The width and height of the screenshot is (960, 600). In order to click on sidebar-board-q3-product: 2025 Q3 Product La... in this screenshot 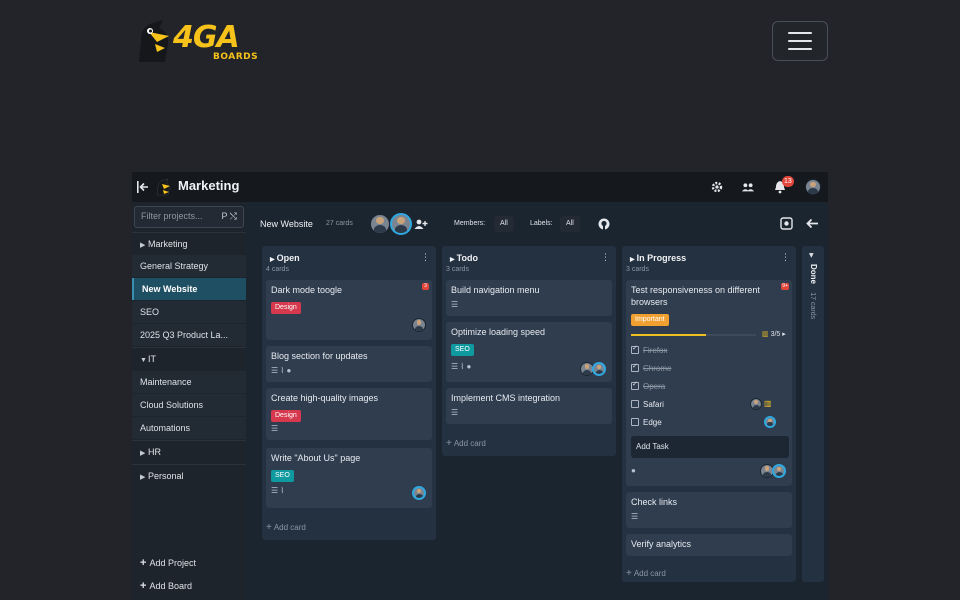, I will do `click(189, 335)`.